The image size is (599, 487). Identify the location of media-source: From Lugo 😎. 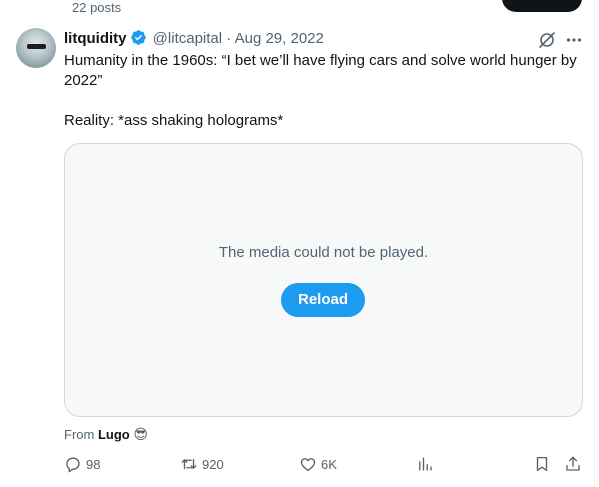
(106, 434).